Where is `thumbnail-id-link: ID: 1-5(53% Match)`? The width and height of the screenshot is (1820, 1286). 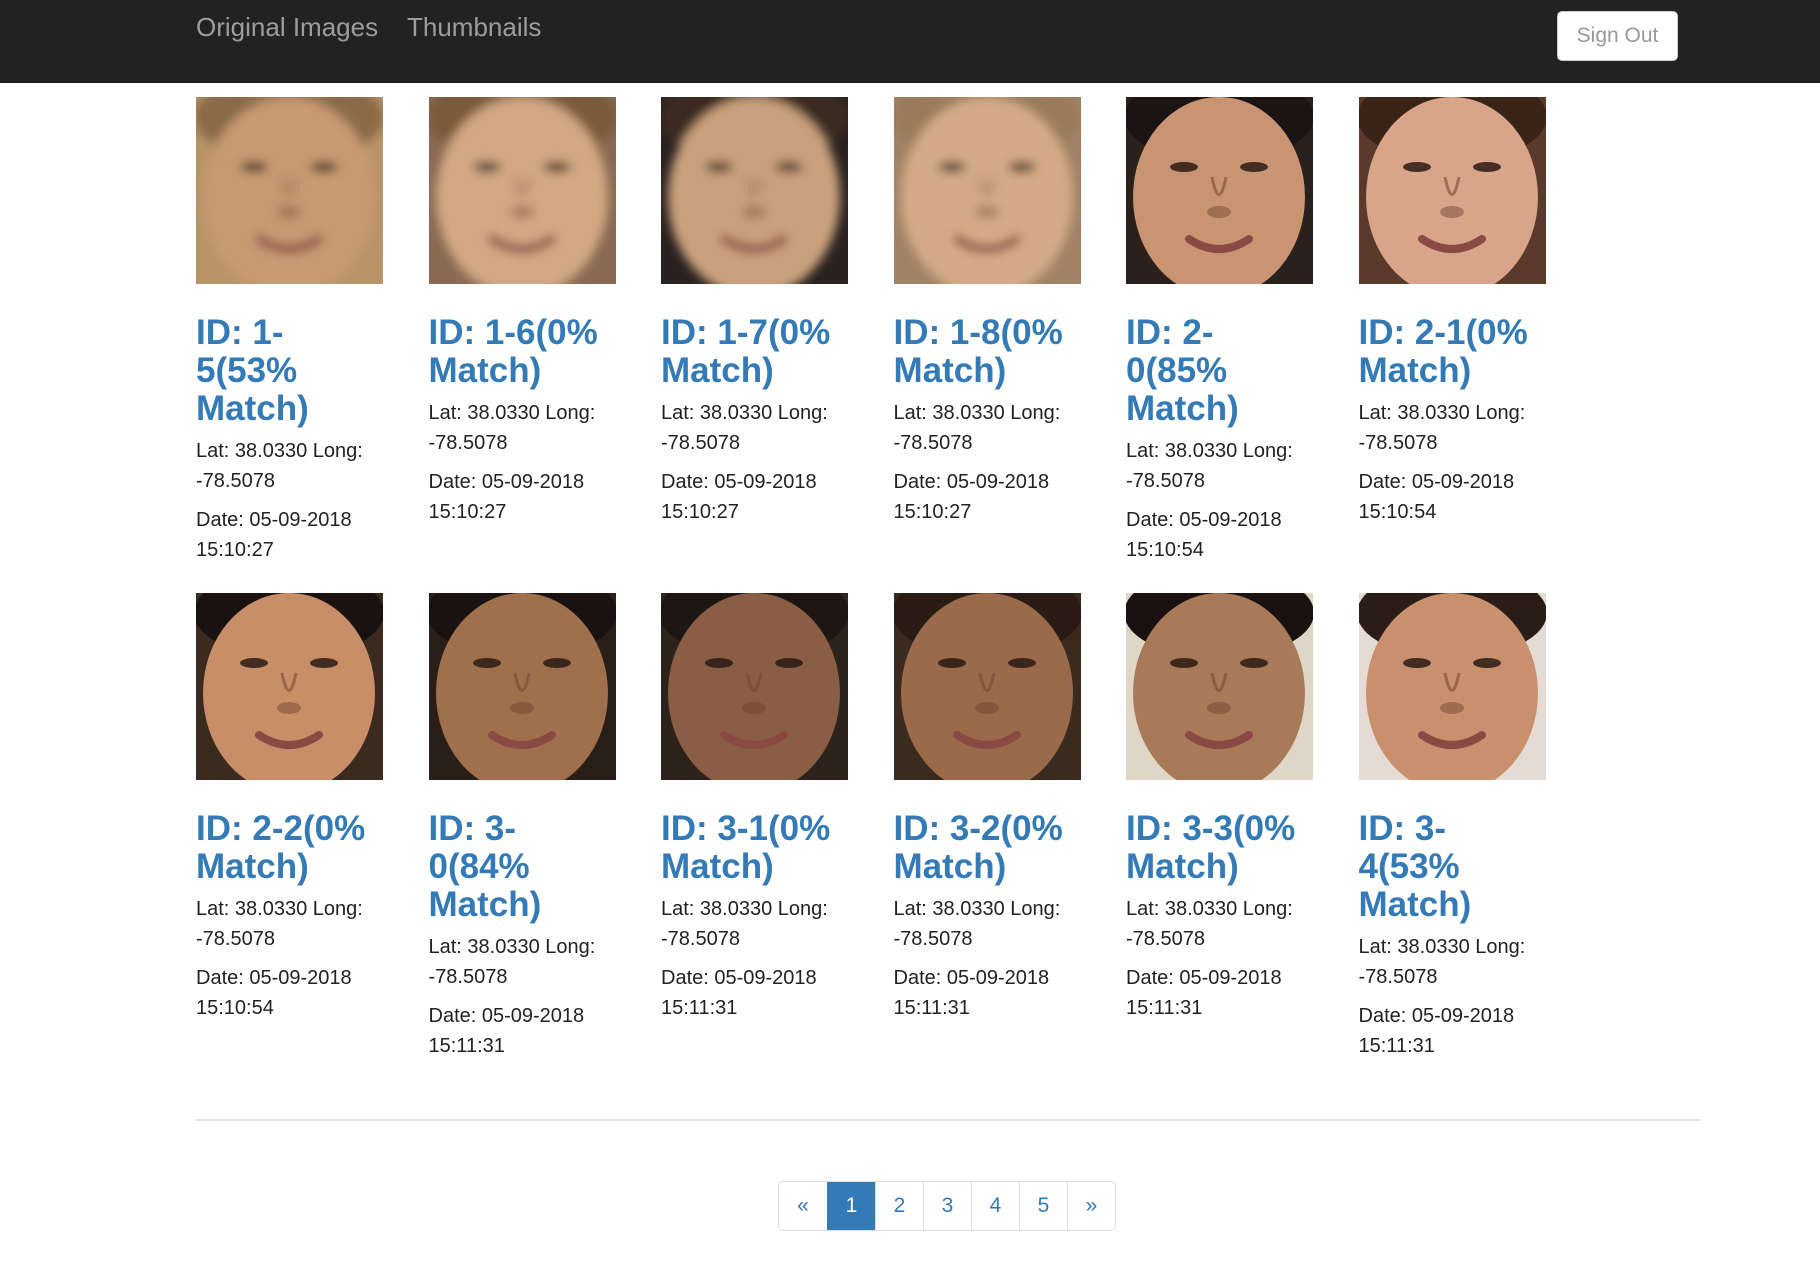 thumbnail-id-link: ID: 1-5(53% Match) is located at coordinates (289, 371).